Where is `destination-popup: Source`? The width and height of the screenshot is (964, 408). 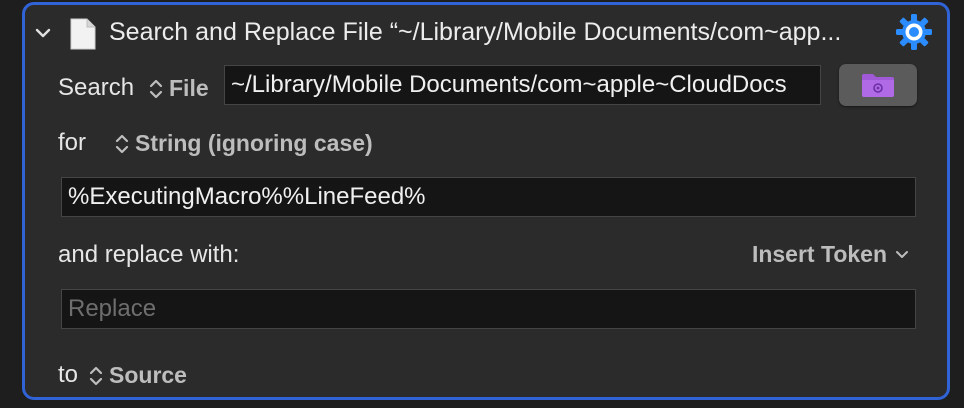
destination-popup: Source is located at coordinates (138, 375).